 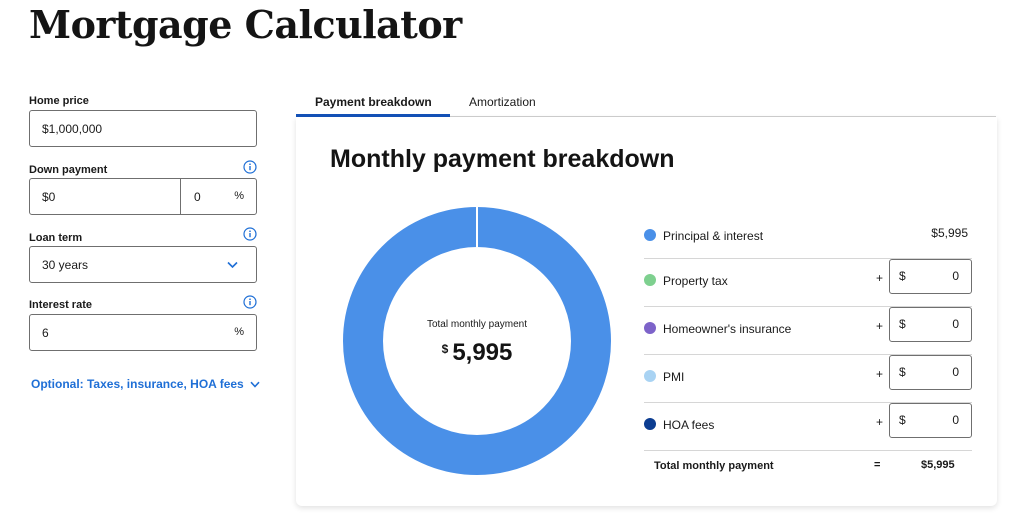 I want to click on interest-rate-label: Interest rate, so click(x=60, y=305).